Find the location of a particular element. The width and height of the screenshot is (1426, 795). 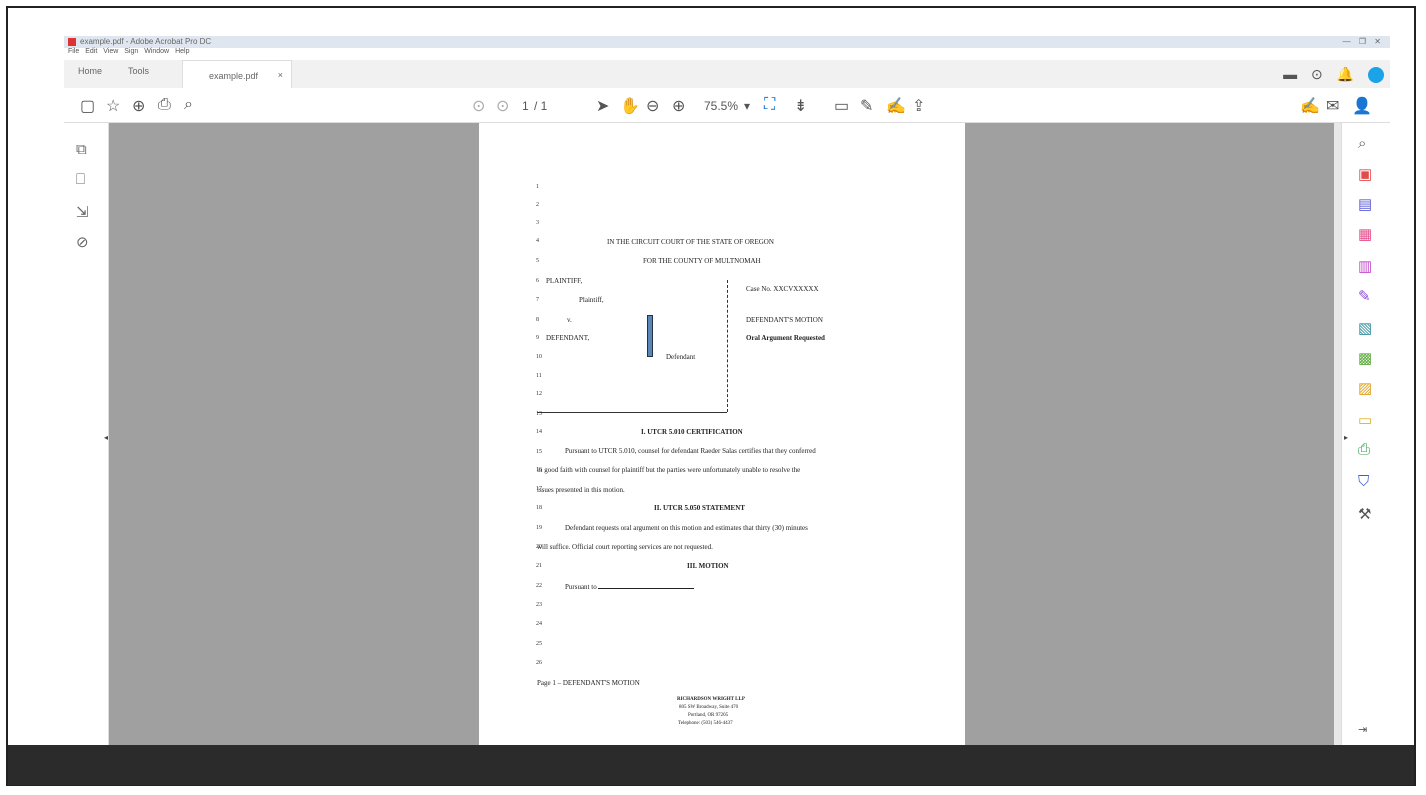

save-icon: ▢ is located at coordinates (87, 106).